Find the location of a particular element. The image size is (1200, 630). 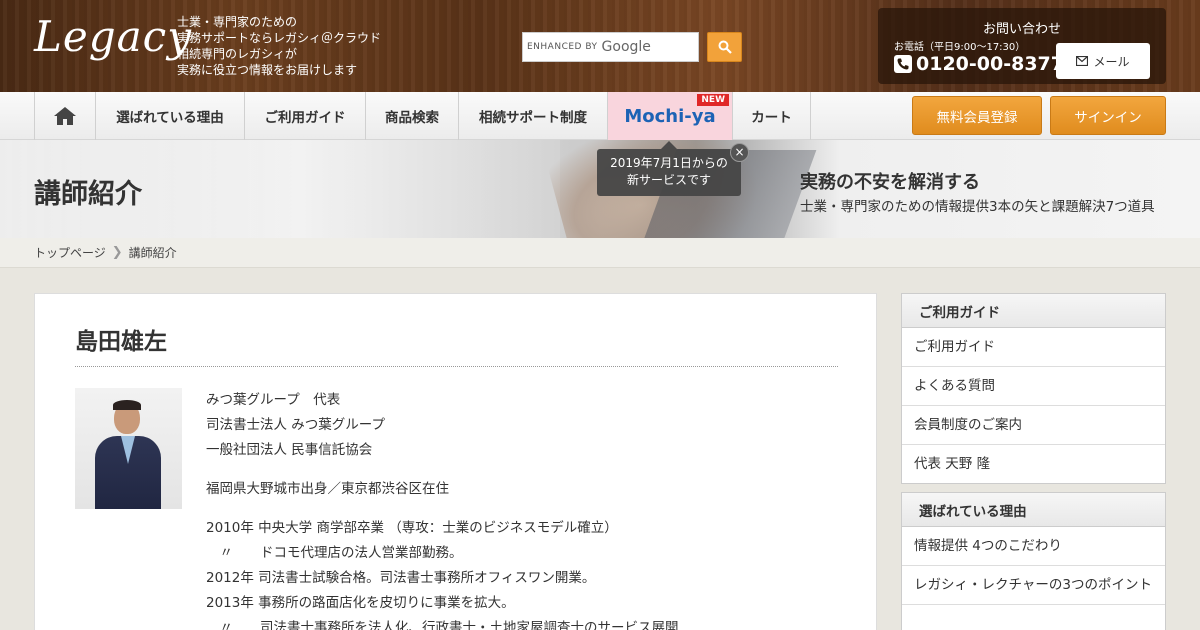

profile-origin: 福岡県大野城市出身／東京都渋谷区在住 is located at coordinates (327, 489).